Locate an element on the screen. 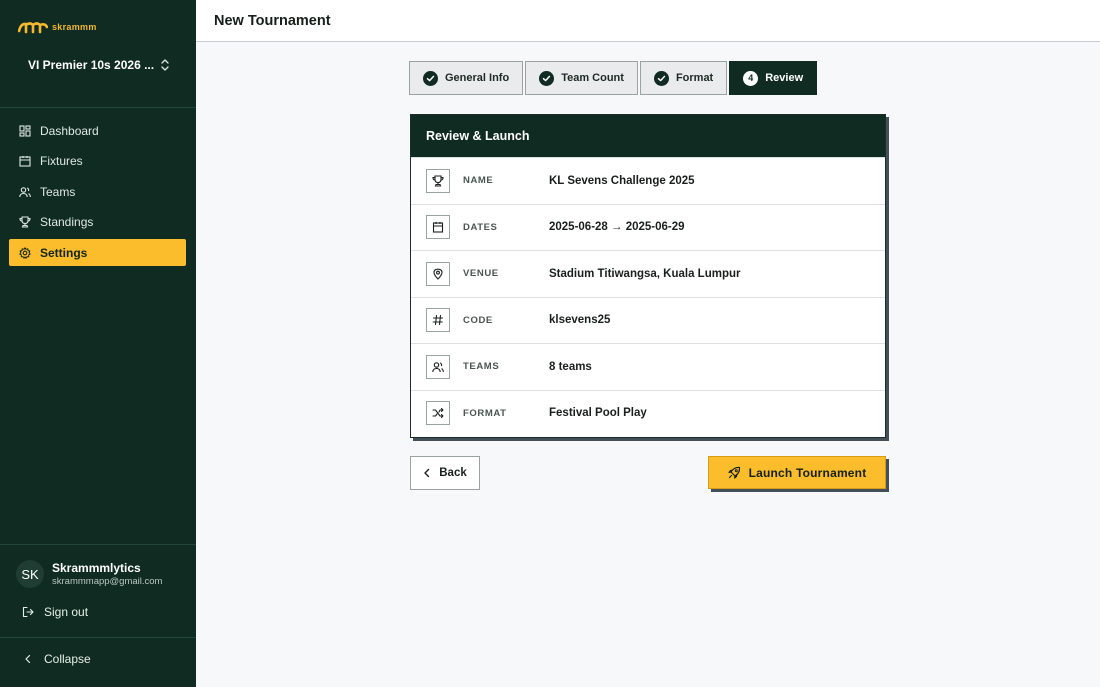  sidebar-item-label: Fixtures is located at coordinates (61, 161).